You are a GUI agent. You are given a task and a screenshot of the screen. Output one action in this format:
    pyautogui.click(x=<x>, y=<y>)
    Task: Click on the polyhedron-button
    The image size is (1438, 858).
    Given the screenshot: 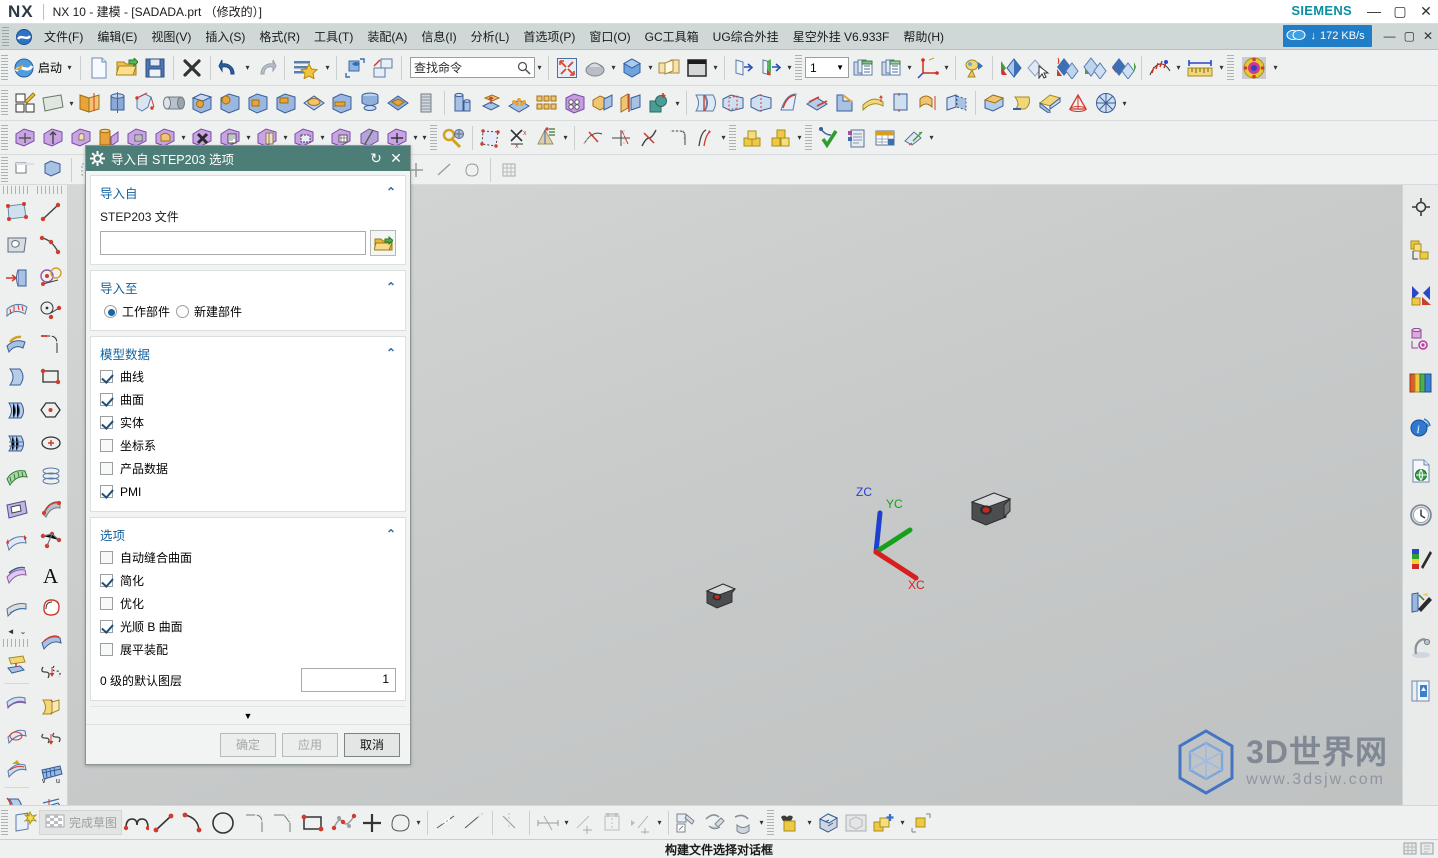 What is the action you would take?
    pyautogui.click(x=1106, y=103)
    